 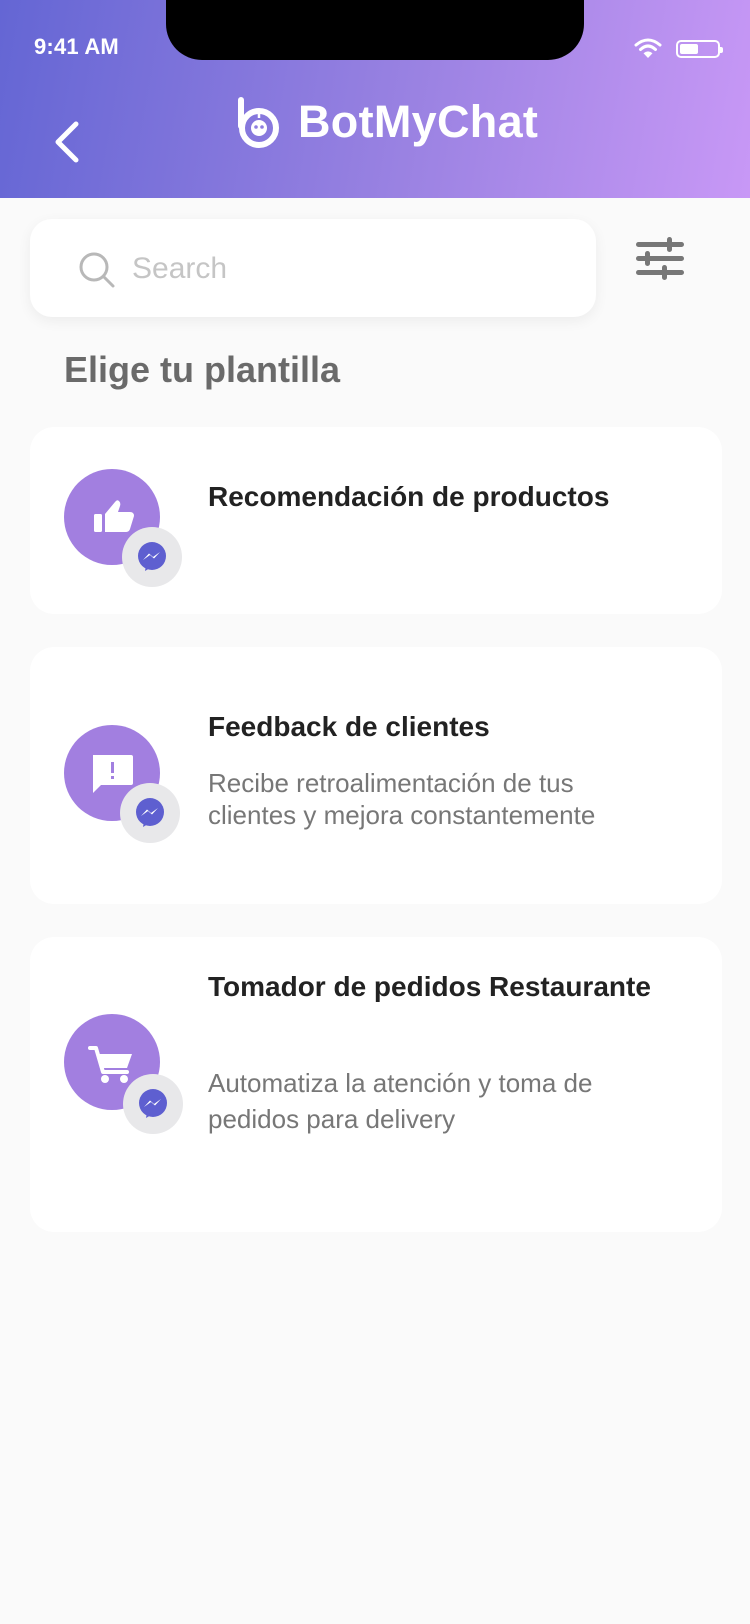 I want to click on sliders-icon, so click(x=660, y=259).